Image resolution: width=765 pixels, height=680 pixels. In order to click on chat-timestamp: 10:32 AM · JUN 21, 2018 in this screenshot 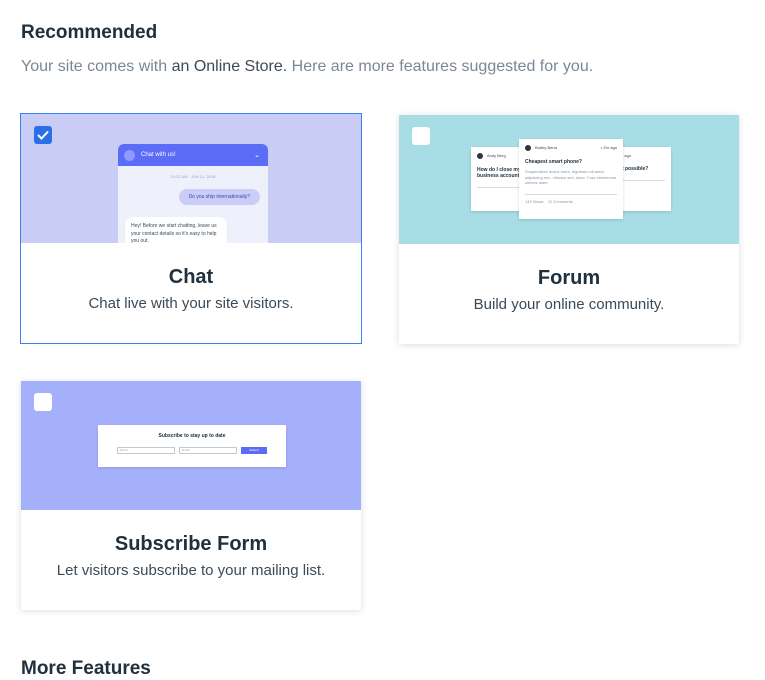, I will do `click(193, 176)`.